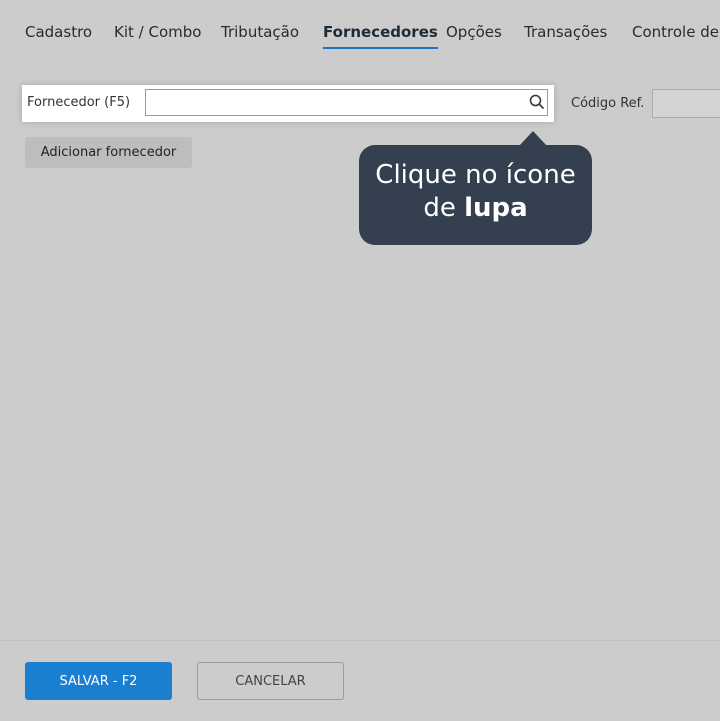 The height and width of the screenshot is (721, 720). I want to click on tooltip-arrow, so click(533, 138).